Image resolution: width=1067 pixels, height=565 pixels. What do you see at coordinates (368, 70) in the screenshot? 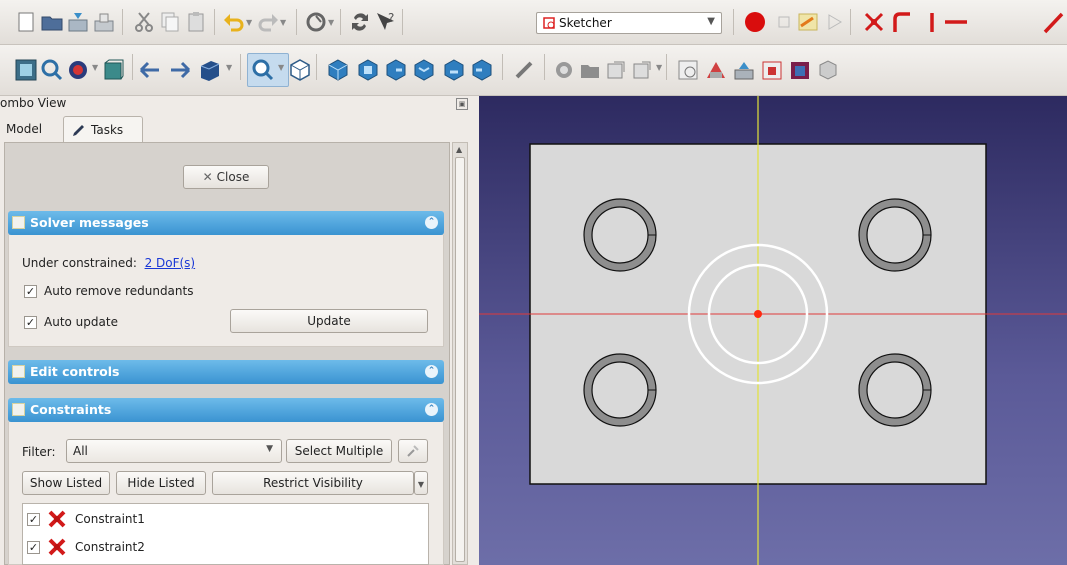
I see `top-view-icon` at bounding box center [368, 70].